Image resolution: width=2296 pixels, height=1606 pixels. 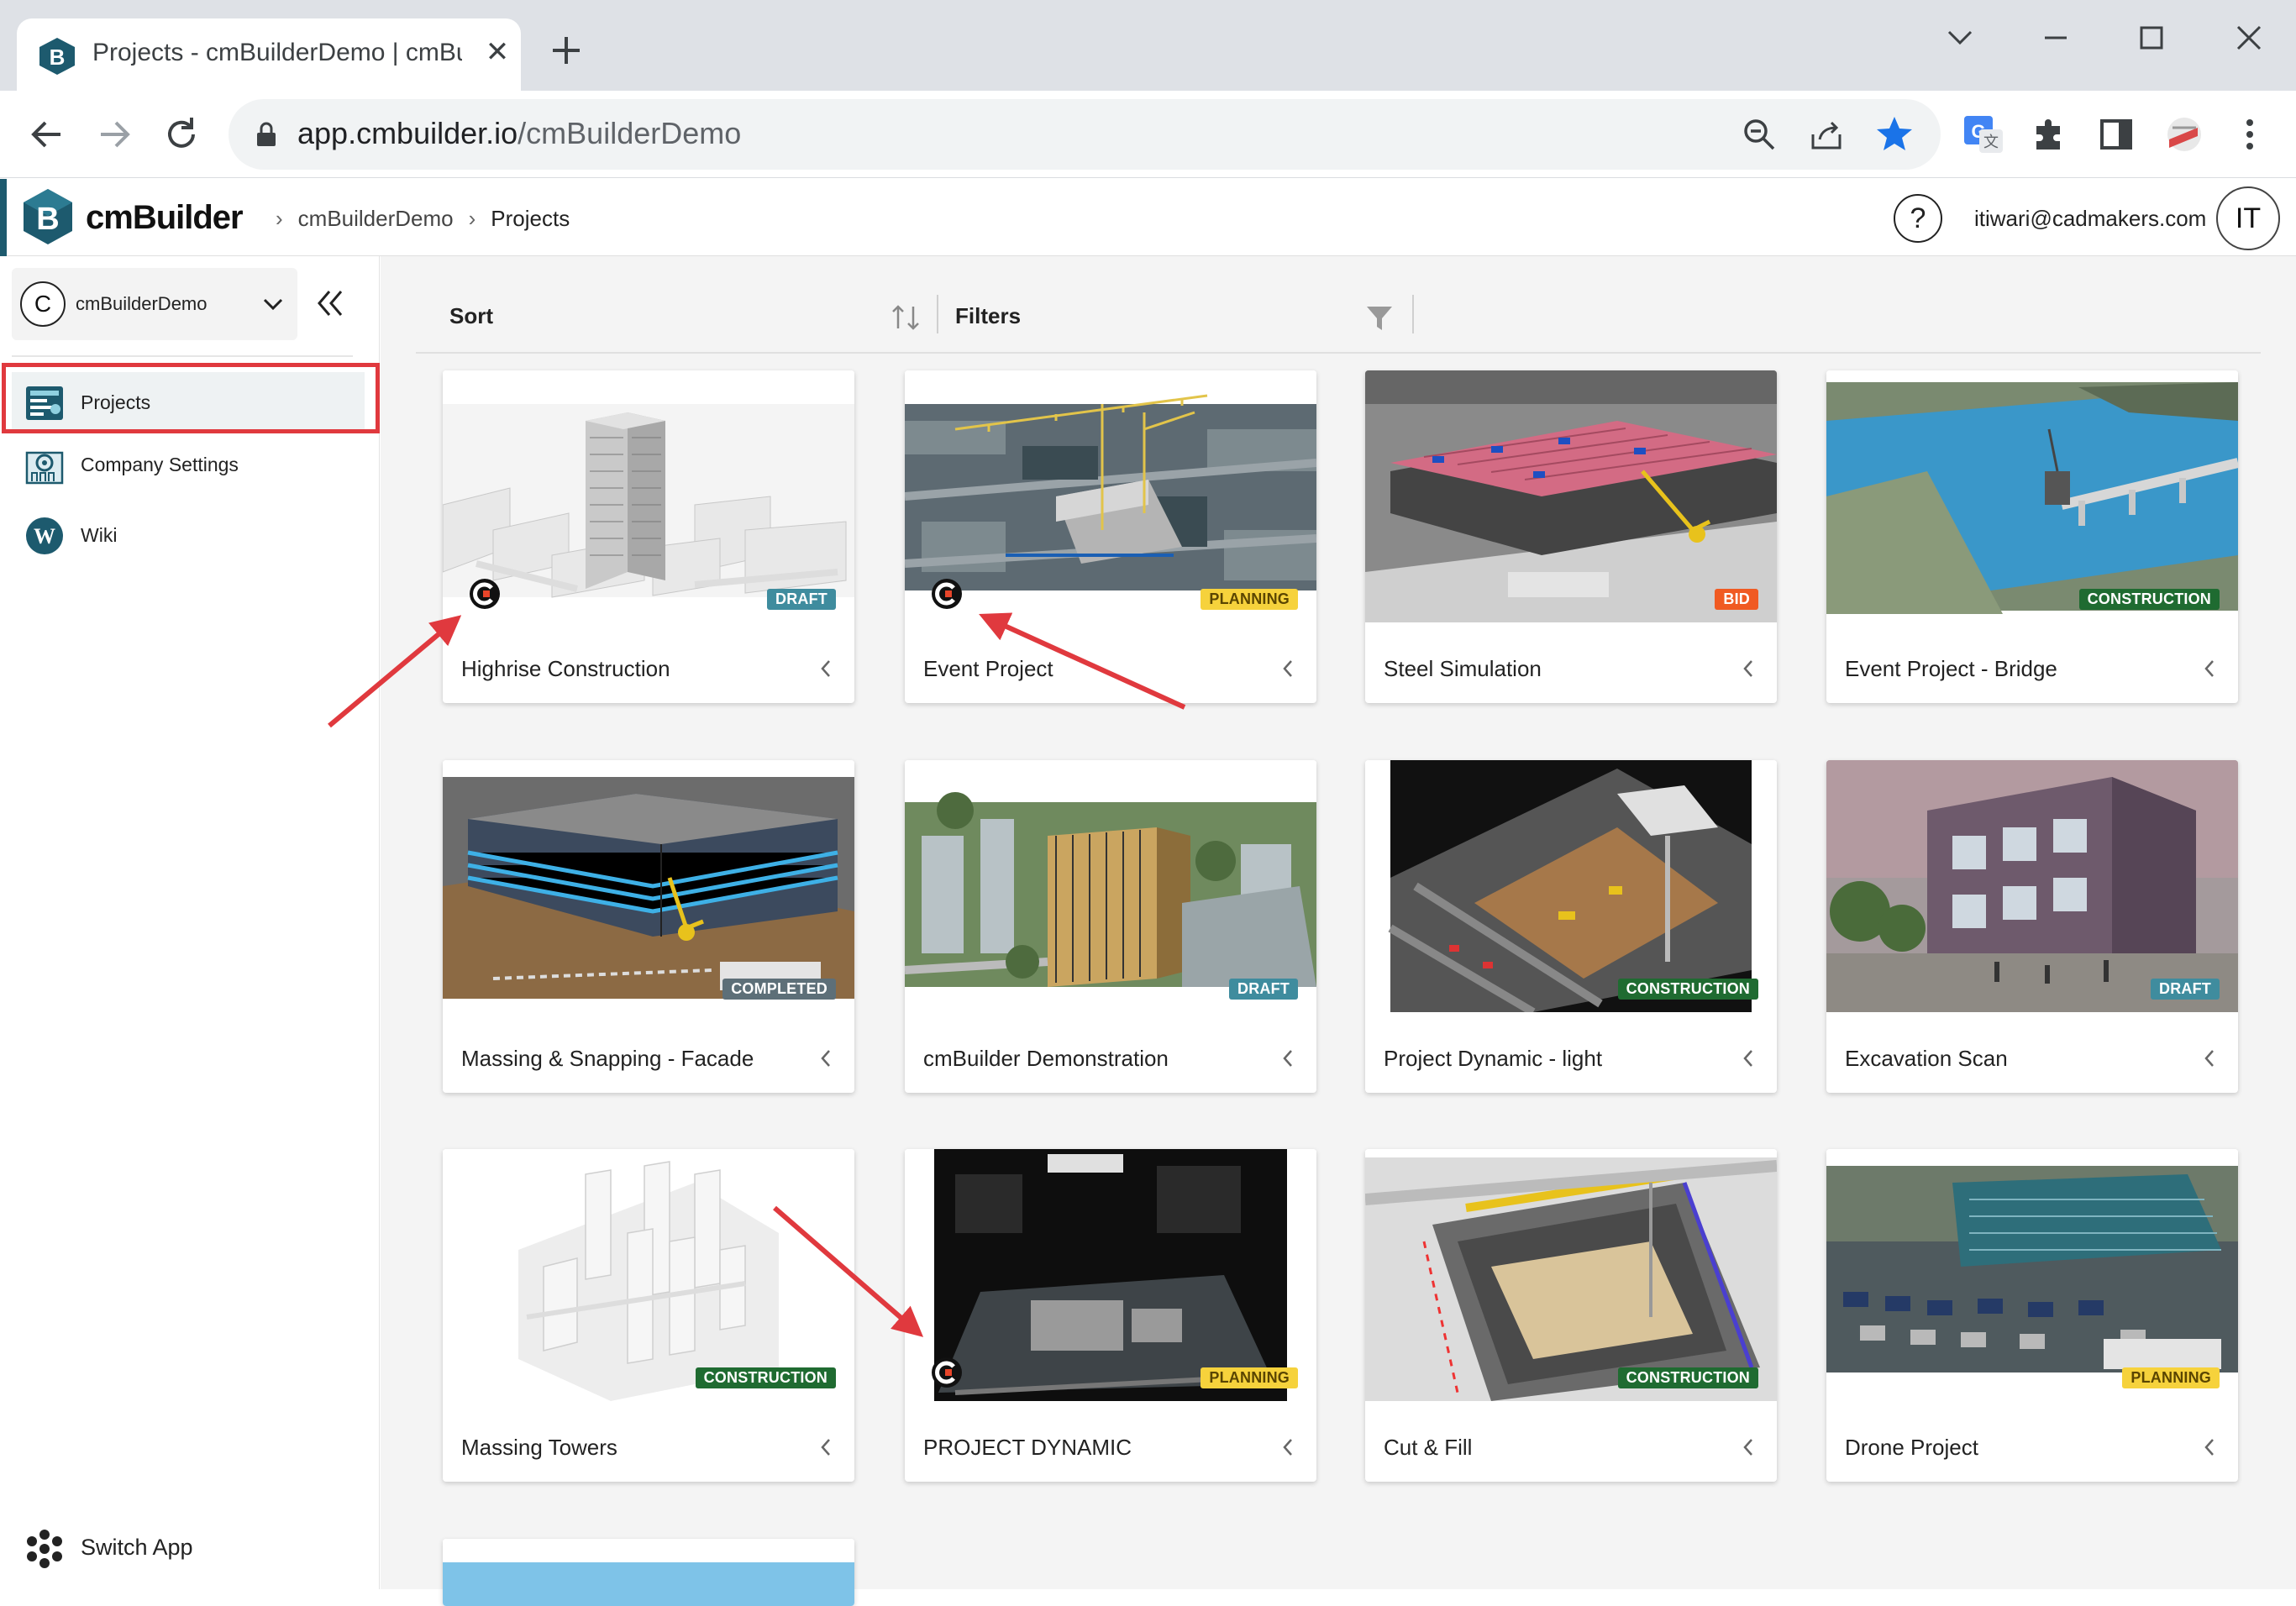 What do you see at coordinates (530, 218) in the screenshot?
I see `breadcrumb-current: Projects` at bounding box center [530, 218].